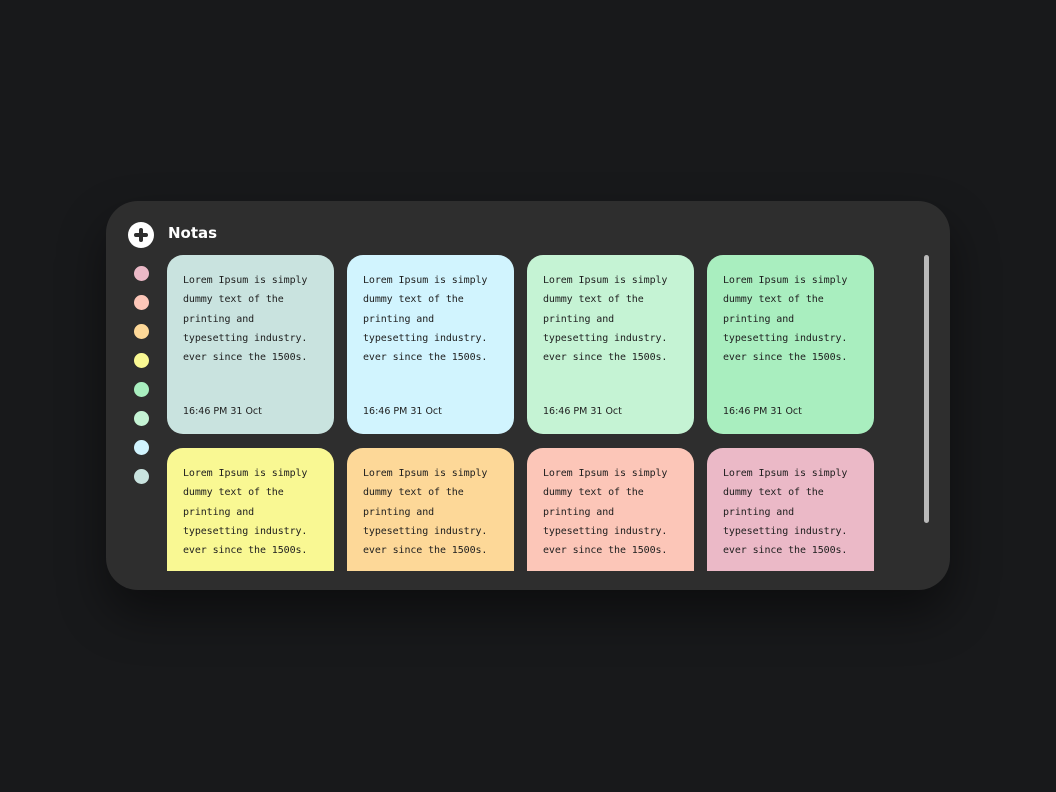 Image resolution: width=1056 pixels, height=792 pixels. I want to click on color-swatch-mint, so click(141, 418).